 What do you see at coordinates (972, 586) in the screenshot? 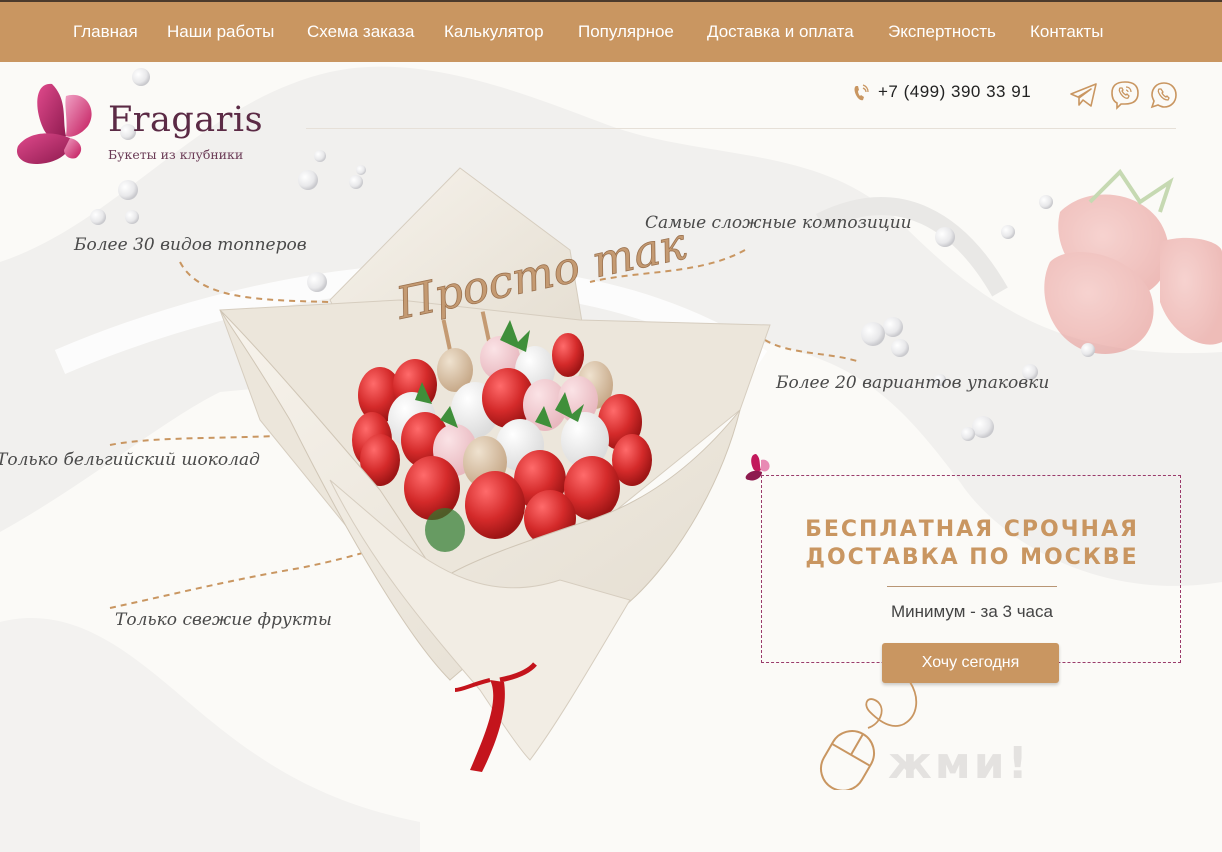
I see `promo-divider` at bounding box center [972, 586].